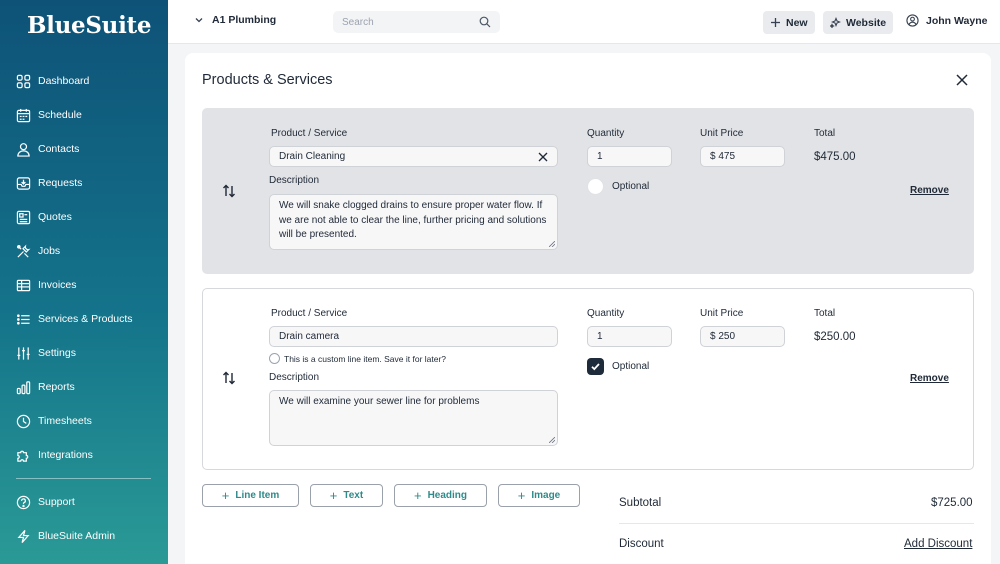  I want to click on dashboard-icon, so click(23, 81).